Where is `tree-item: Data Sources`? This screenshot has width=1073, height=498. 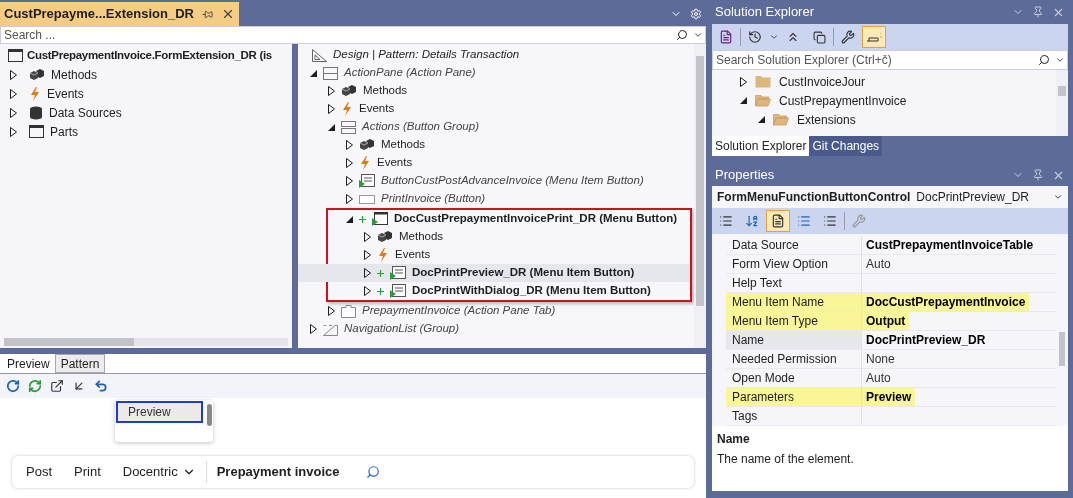
tree-item: Data Sources is located at coordinates (146, 112).